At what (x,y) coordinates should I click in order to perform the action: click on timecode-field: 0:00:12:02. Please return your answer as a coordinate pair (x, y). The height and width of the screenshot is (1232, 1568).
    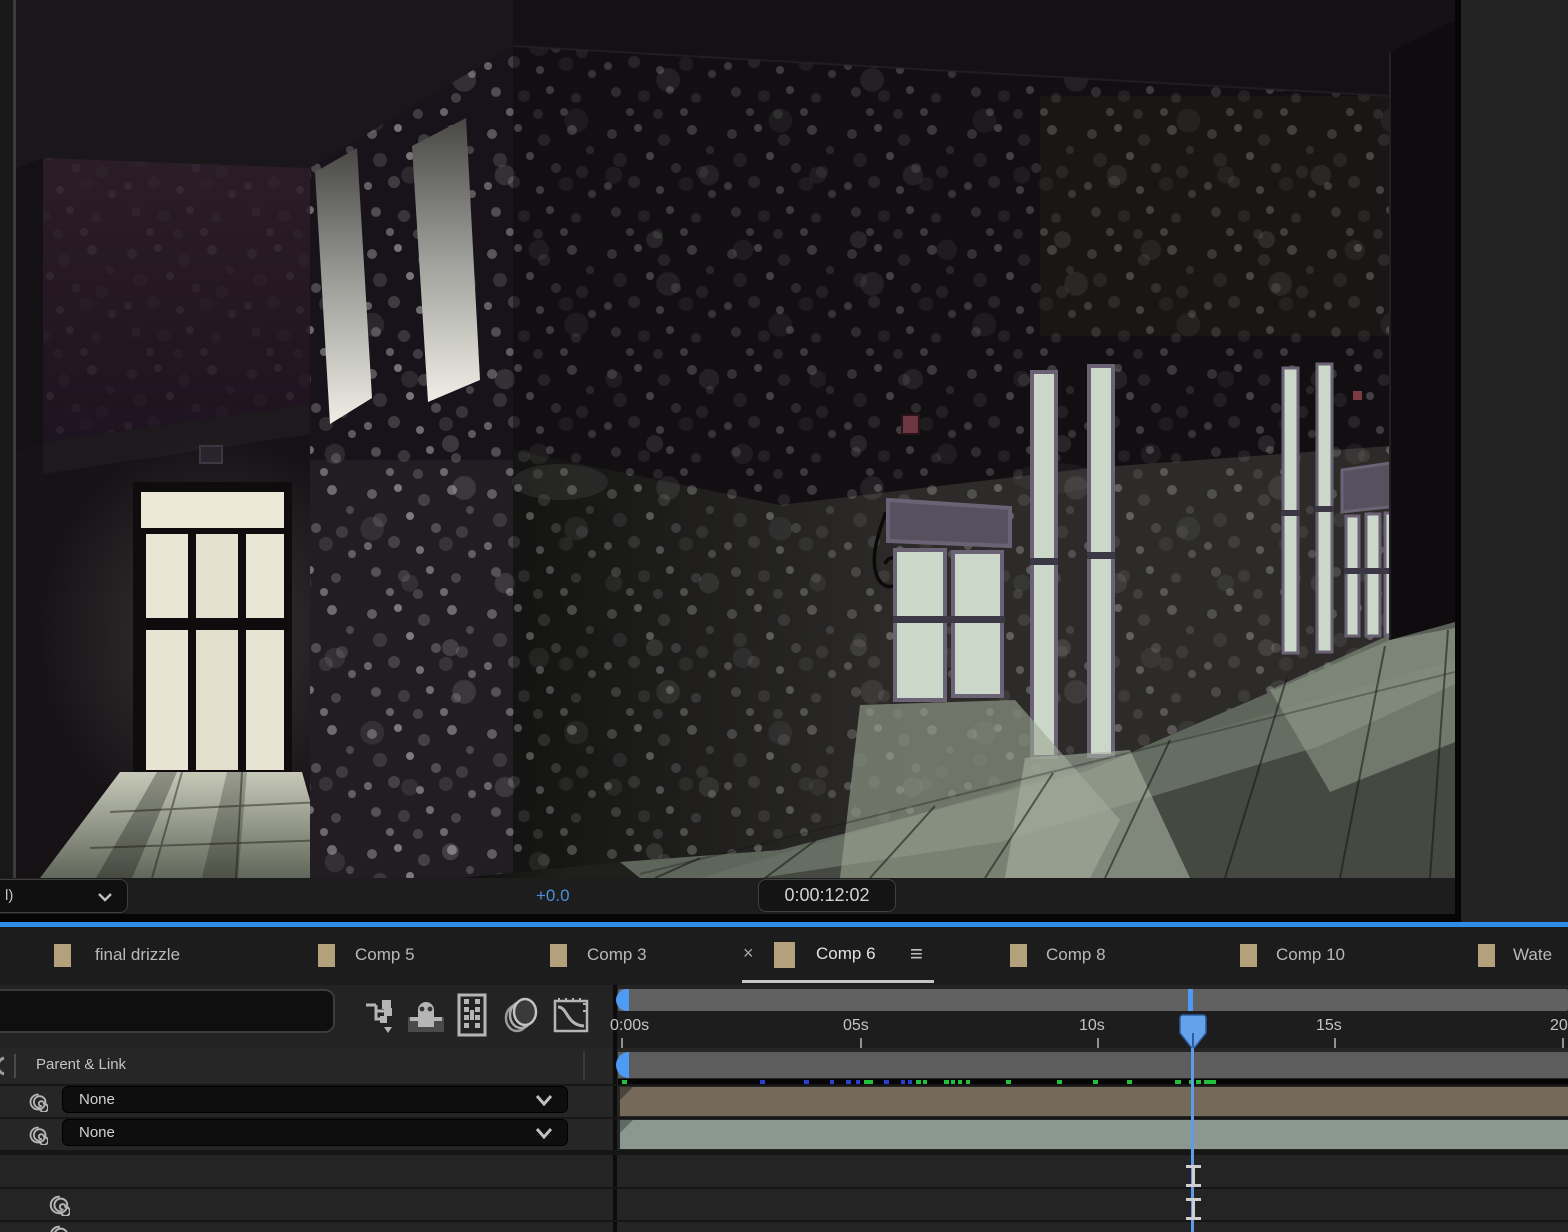
    Looking at the image, I should click on (827, 895).